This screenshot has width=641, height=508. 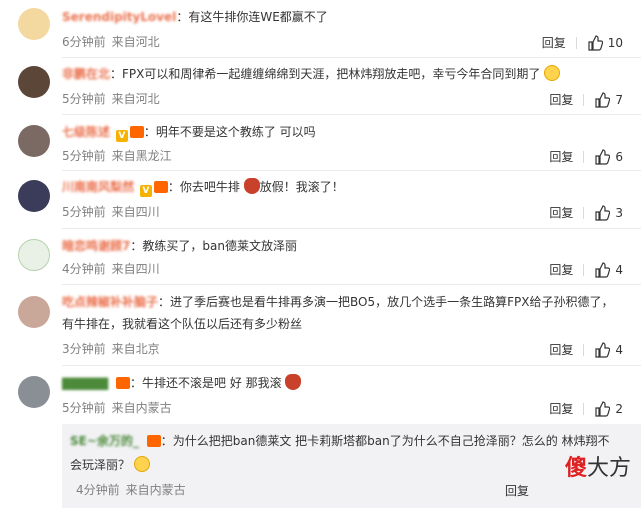 What do you see at coordinates (84, 42) in the screenshot?
I see `timestamp: 6分钟前` at bounding box center [84, 42].